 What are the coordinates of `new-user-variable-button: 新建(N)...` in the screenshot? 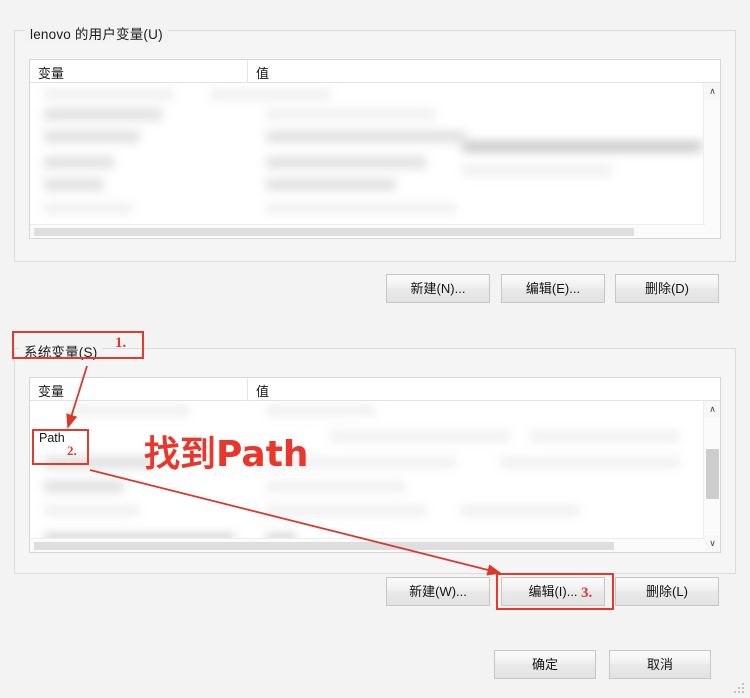 It's located at (438, 288).